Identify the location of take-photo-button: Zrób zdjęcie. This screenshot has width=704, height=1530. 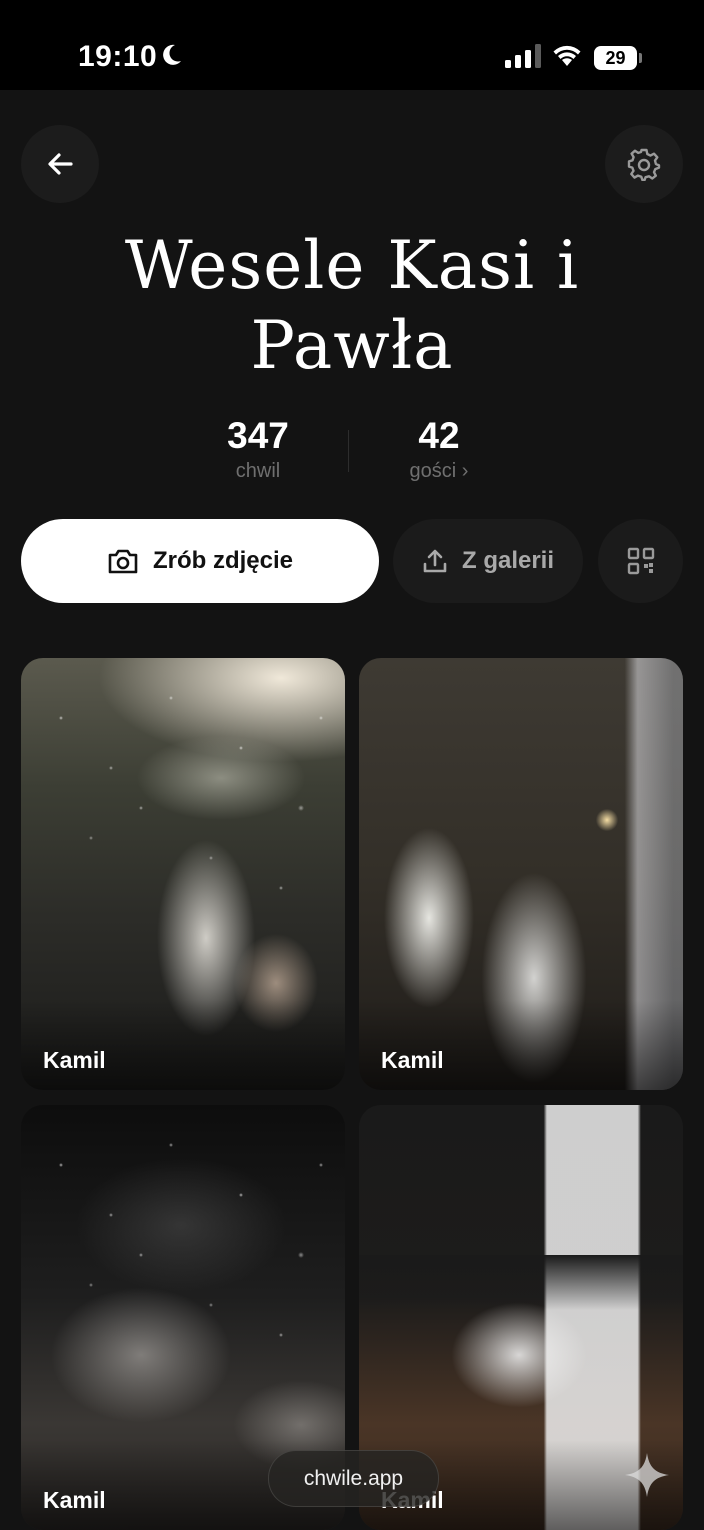
(200, 561).